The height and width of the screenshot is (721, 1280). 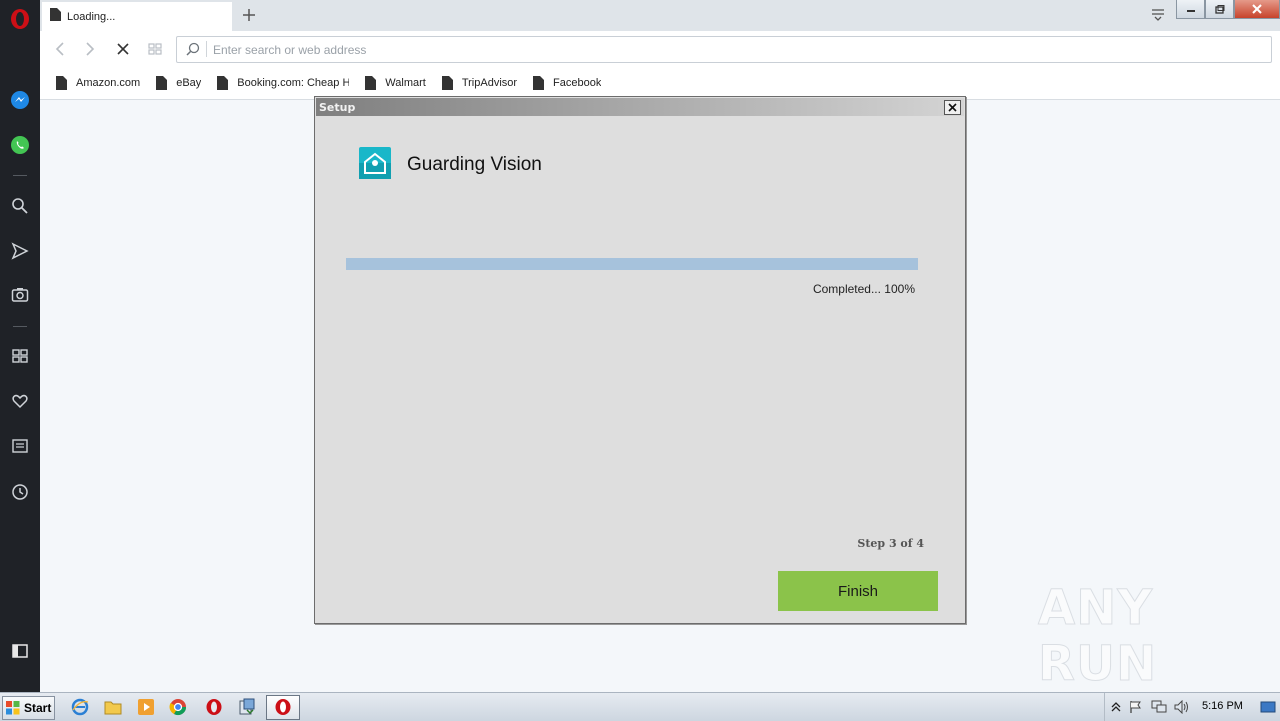 What do you see at coordinates (863, 289) in the screenshot?
I see `progress-status: Completed... 100%` at bounding box center [863, 289].